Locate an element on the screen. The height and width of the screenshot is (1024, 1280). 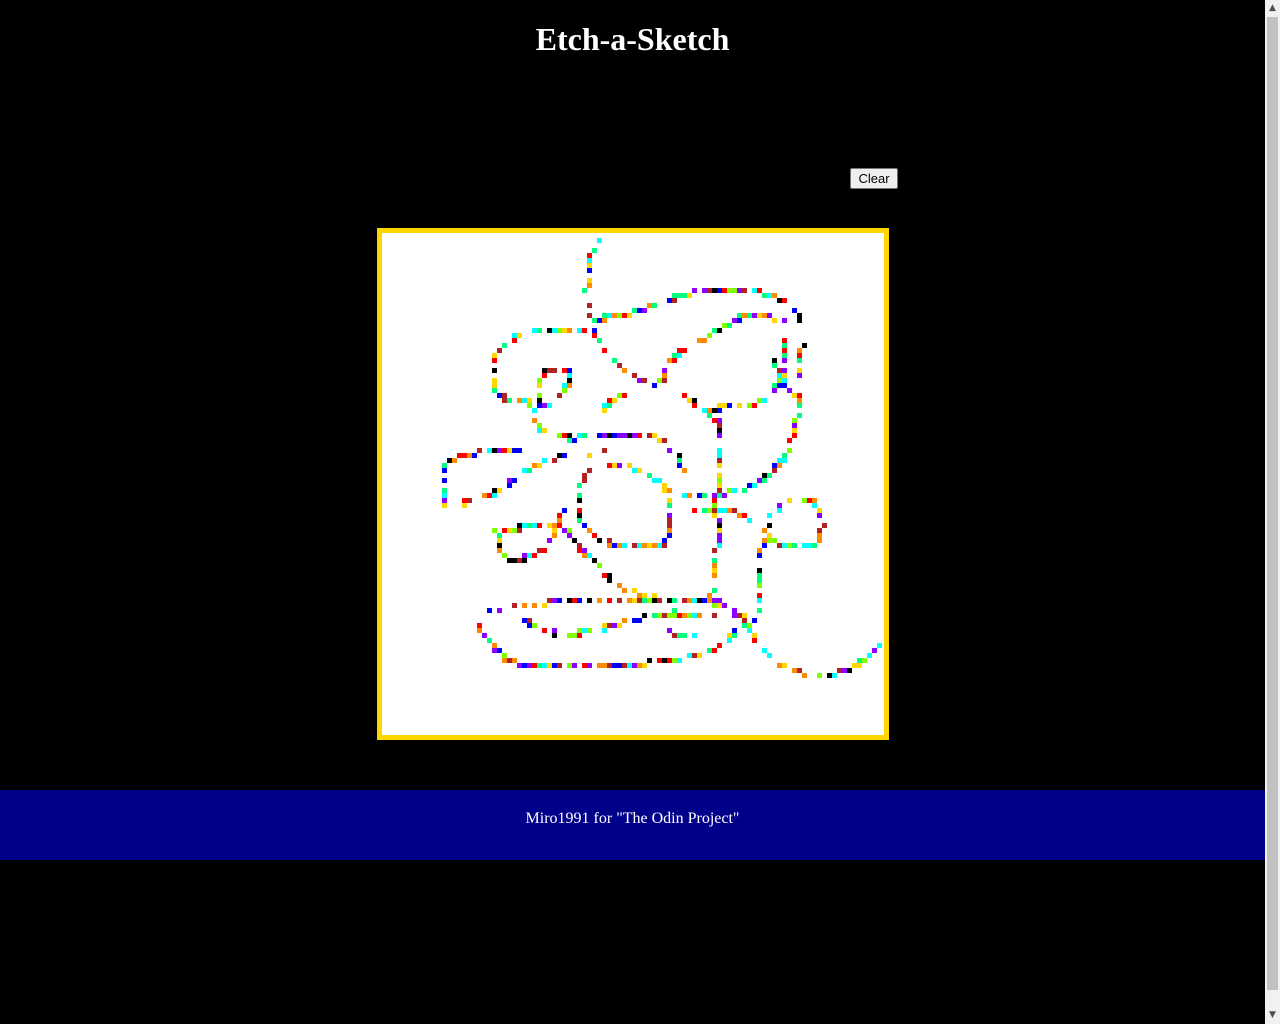
scroll-down-arrow-icon: ▼ is located at coordinates (1272, 1015).